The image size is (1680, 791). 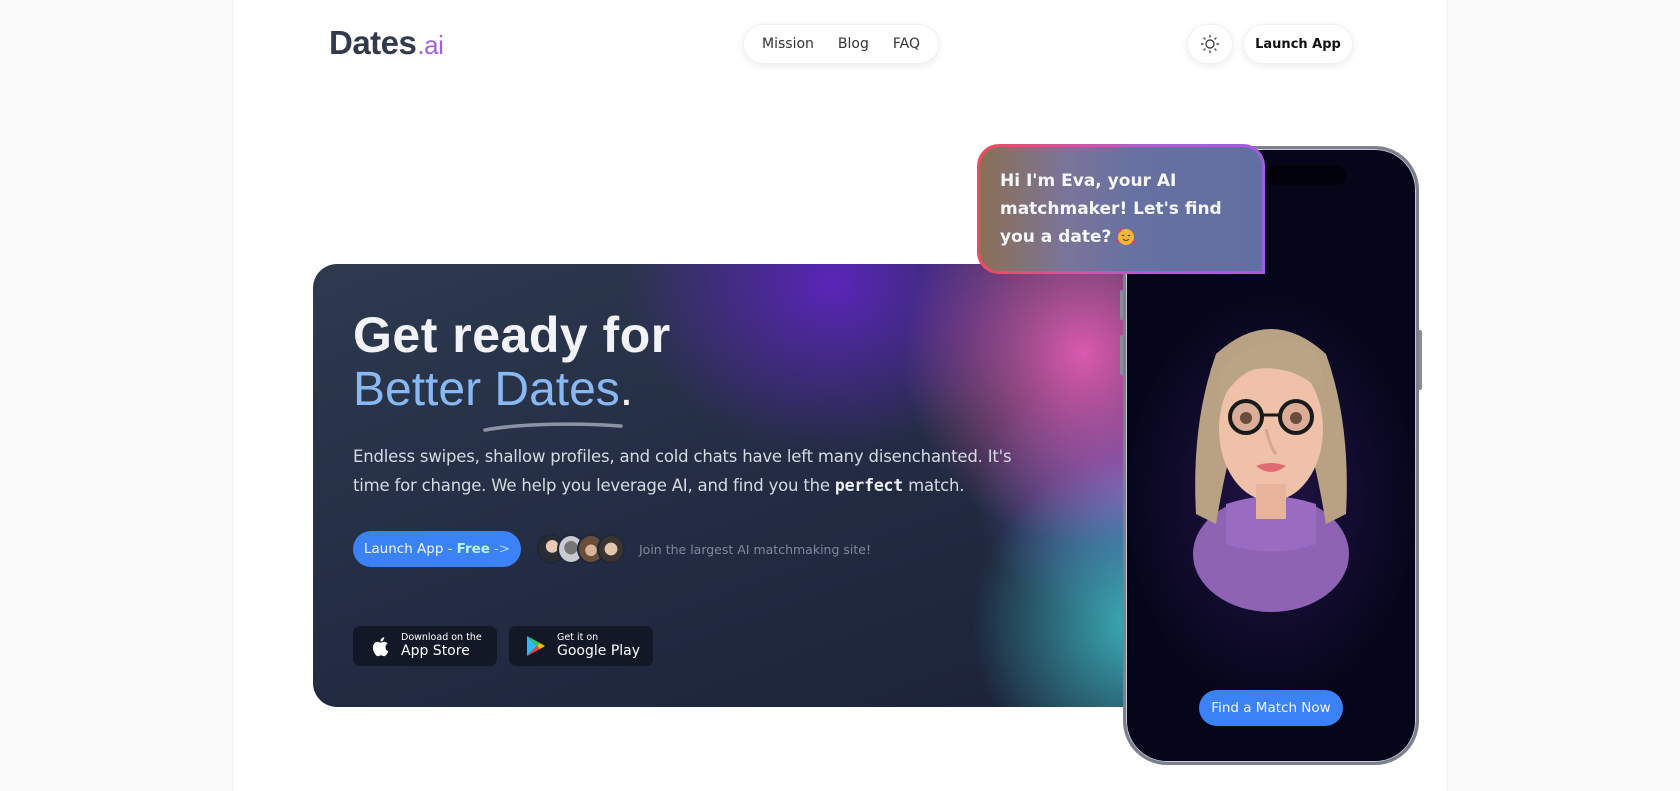 I want to click on description-text-end: match., so click(x=934, y=485).